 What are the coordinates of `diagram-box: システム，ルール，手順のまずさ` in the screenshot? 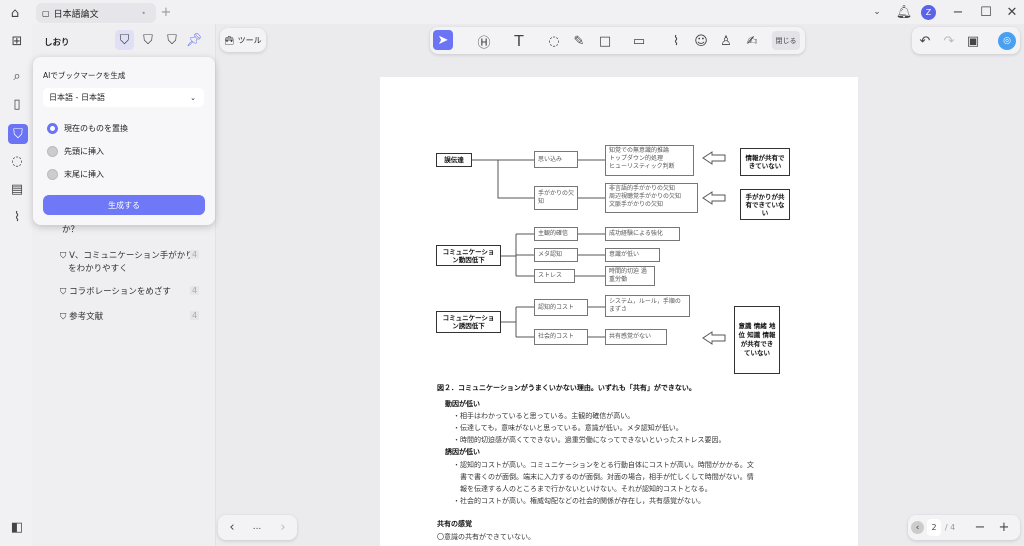 It's located at (647, 306).